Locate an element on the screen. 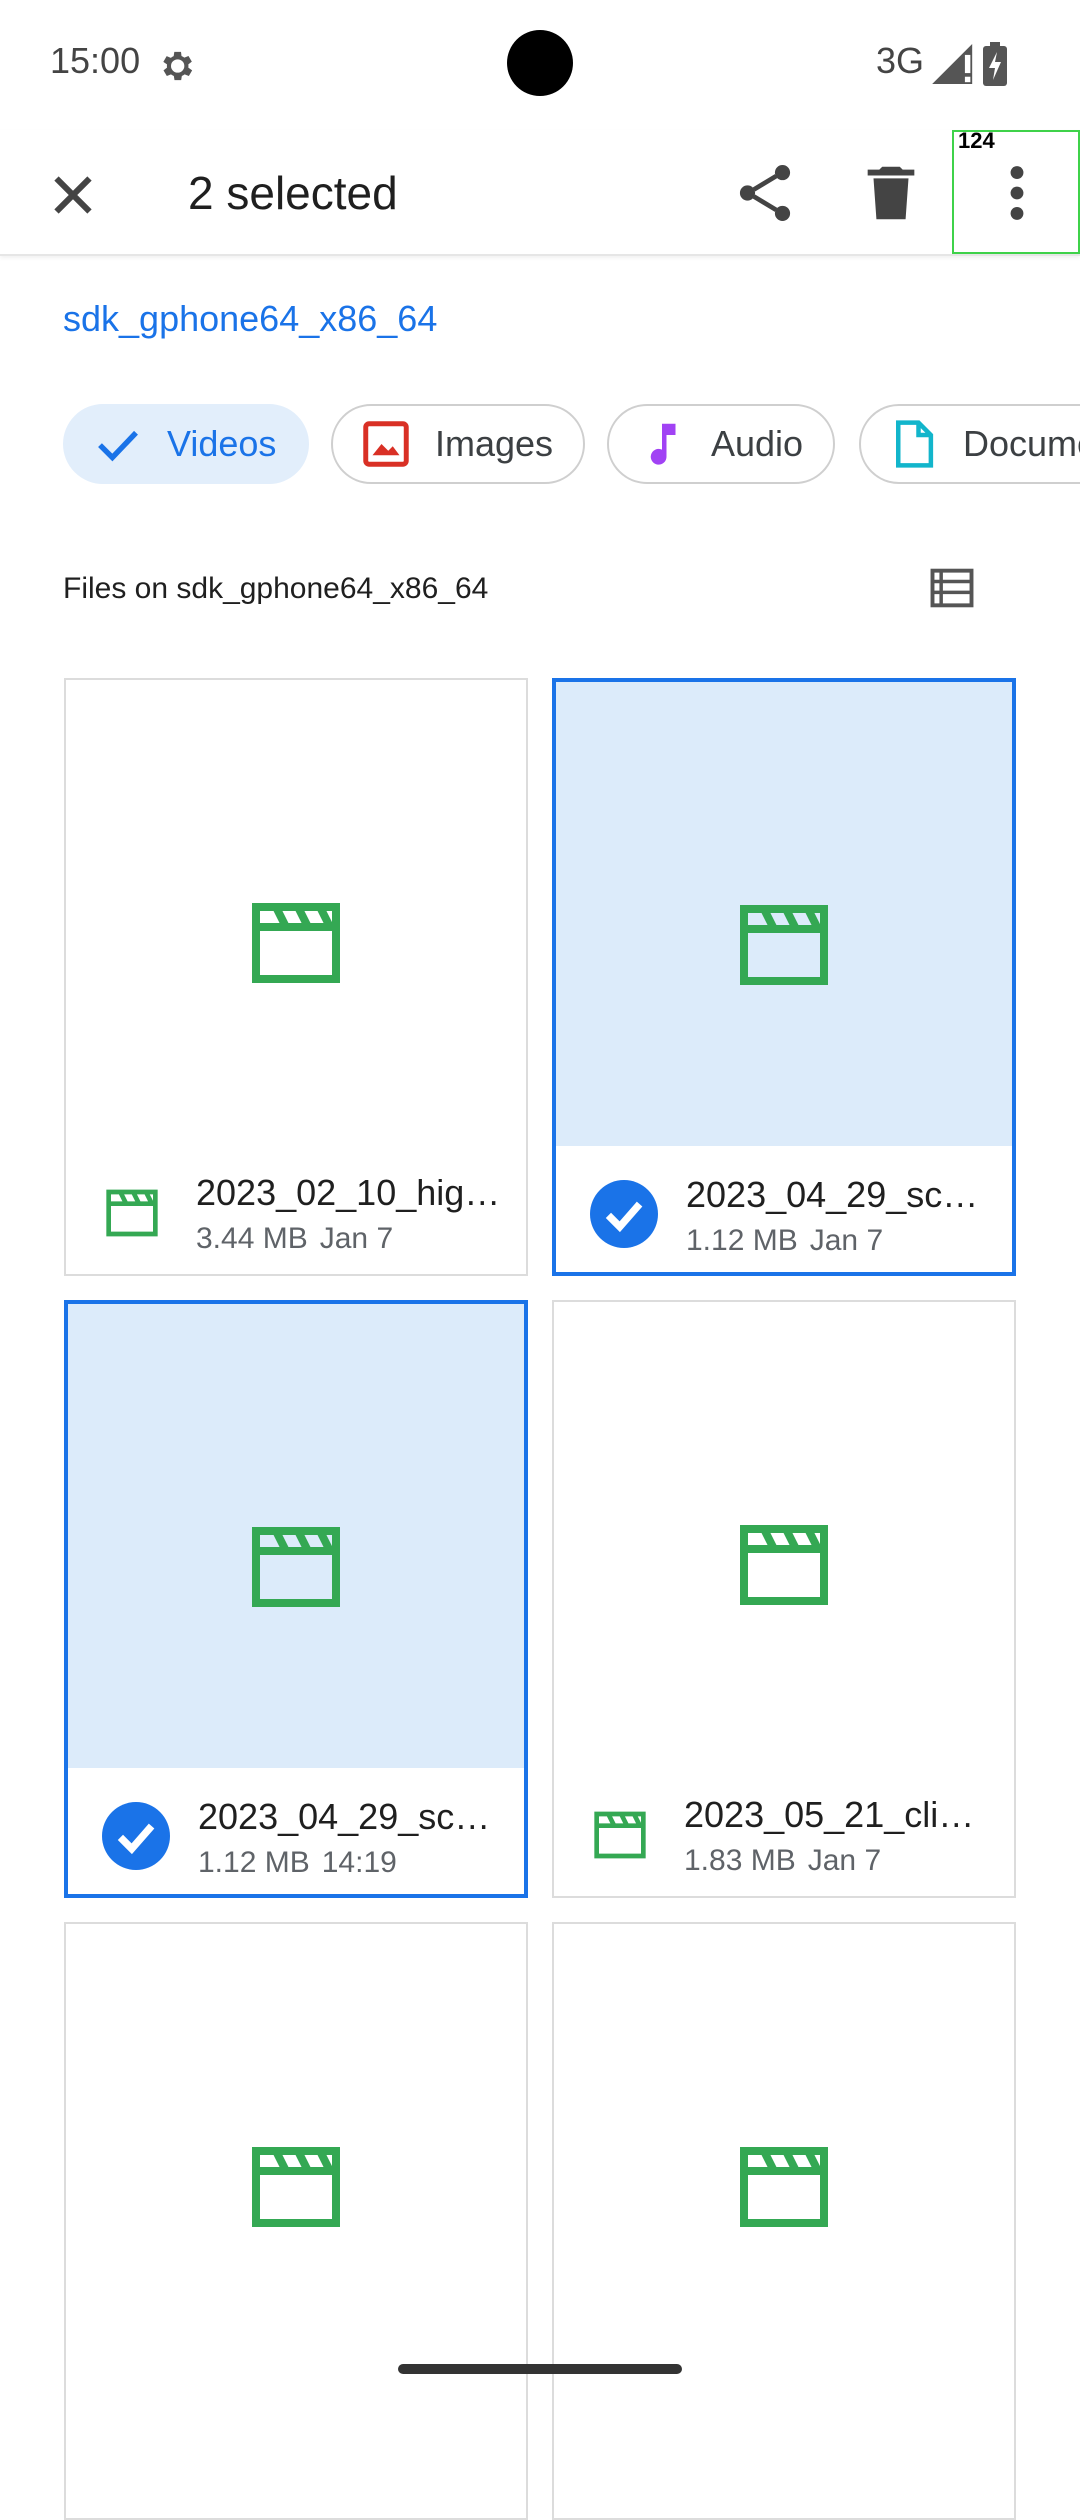 This screenshot has width=1080, height=2520. chip-audio: Audio is located at coordinates (721, 444).